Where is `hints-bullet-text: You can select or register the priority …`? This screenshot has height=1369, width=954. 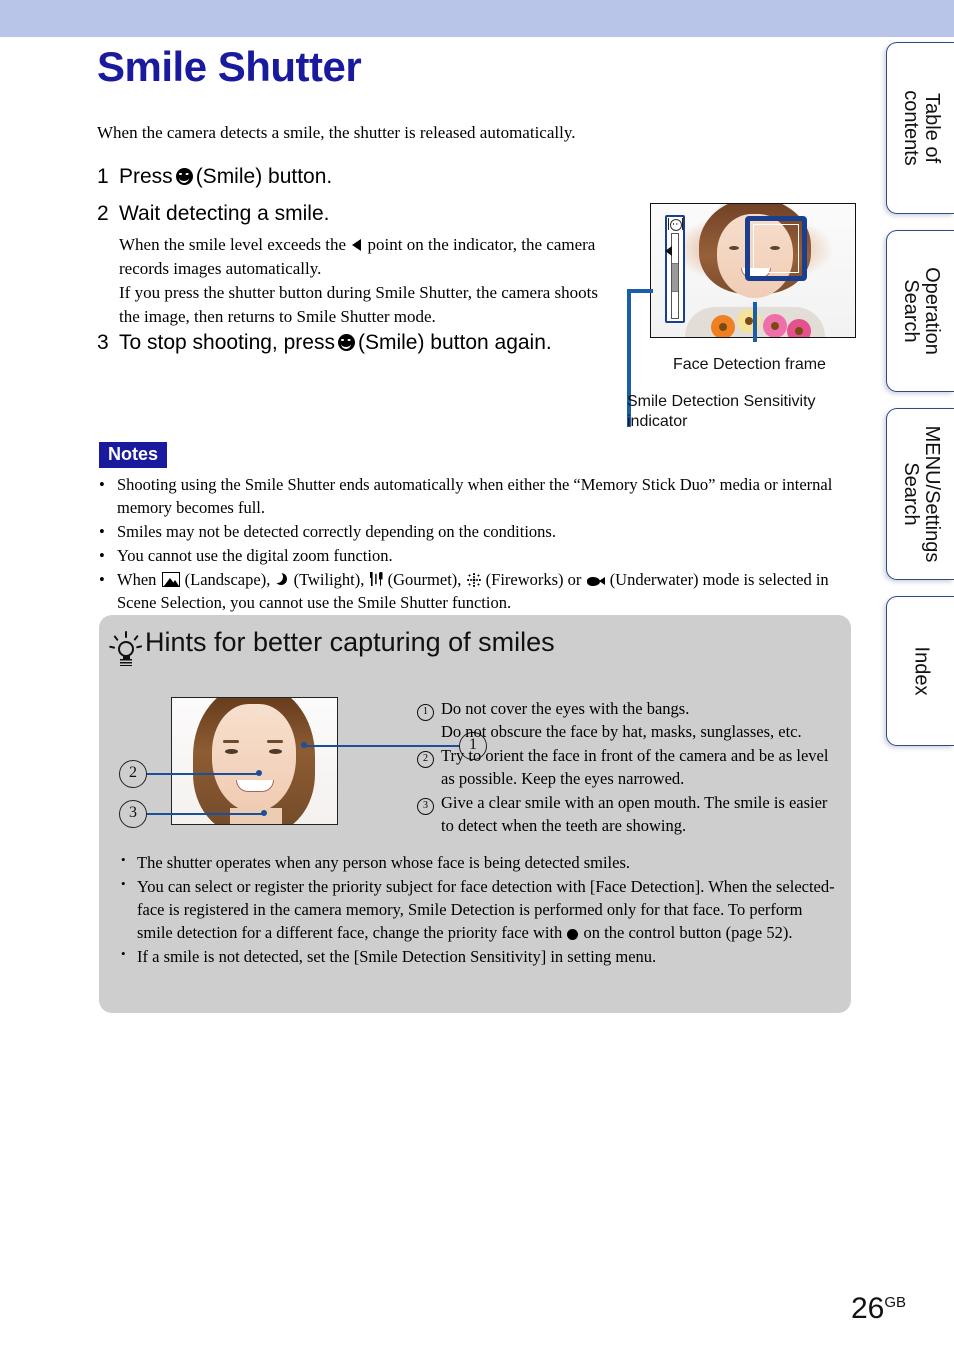 hints-bullet-text: You can select or register the priority … is located at coordinates (486, 909).